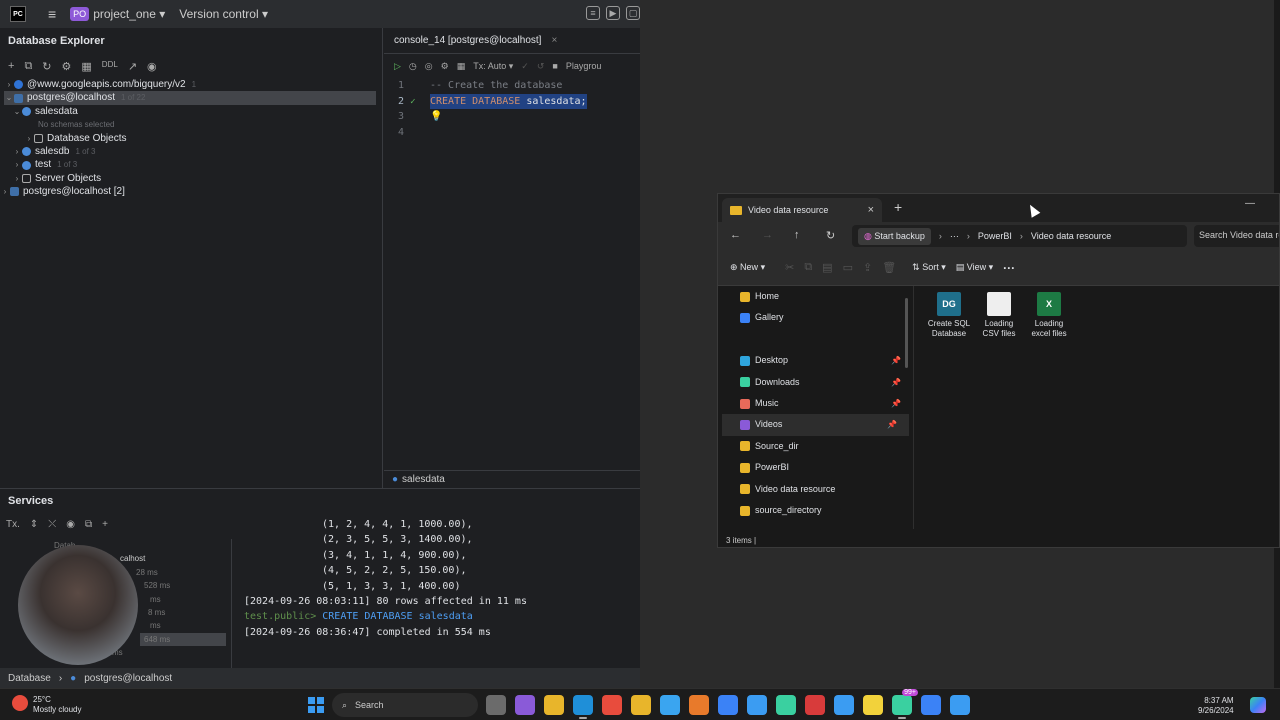 This screenshot has width=1280, height=720. I want to click on breadcrumb-powerbi: PowerBI, so click(995, 236).